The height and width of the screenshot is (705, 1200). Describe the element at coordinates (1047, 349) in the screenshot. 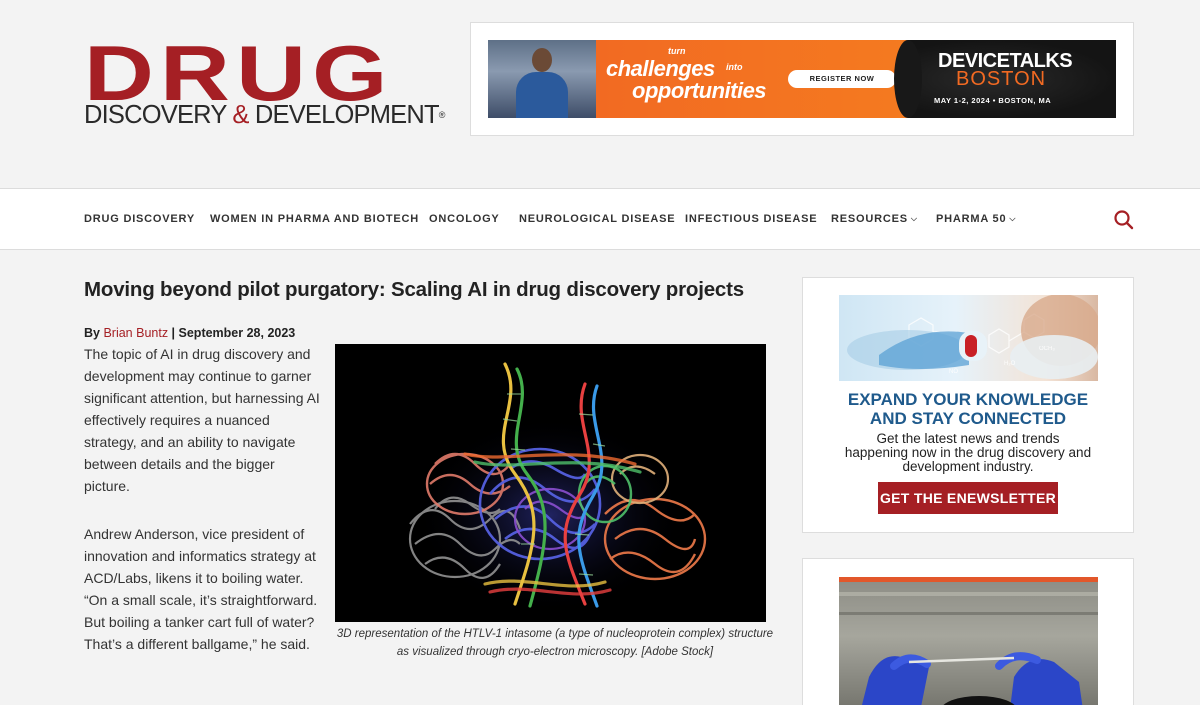

I see `svg-text: OCH₃` at that location.